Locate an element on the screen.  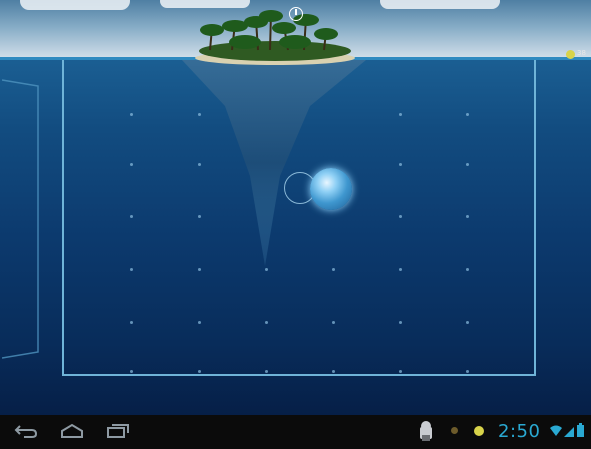
android-icon is located at coordinates (426, 431).